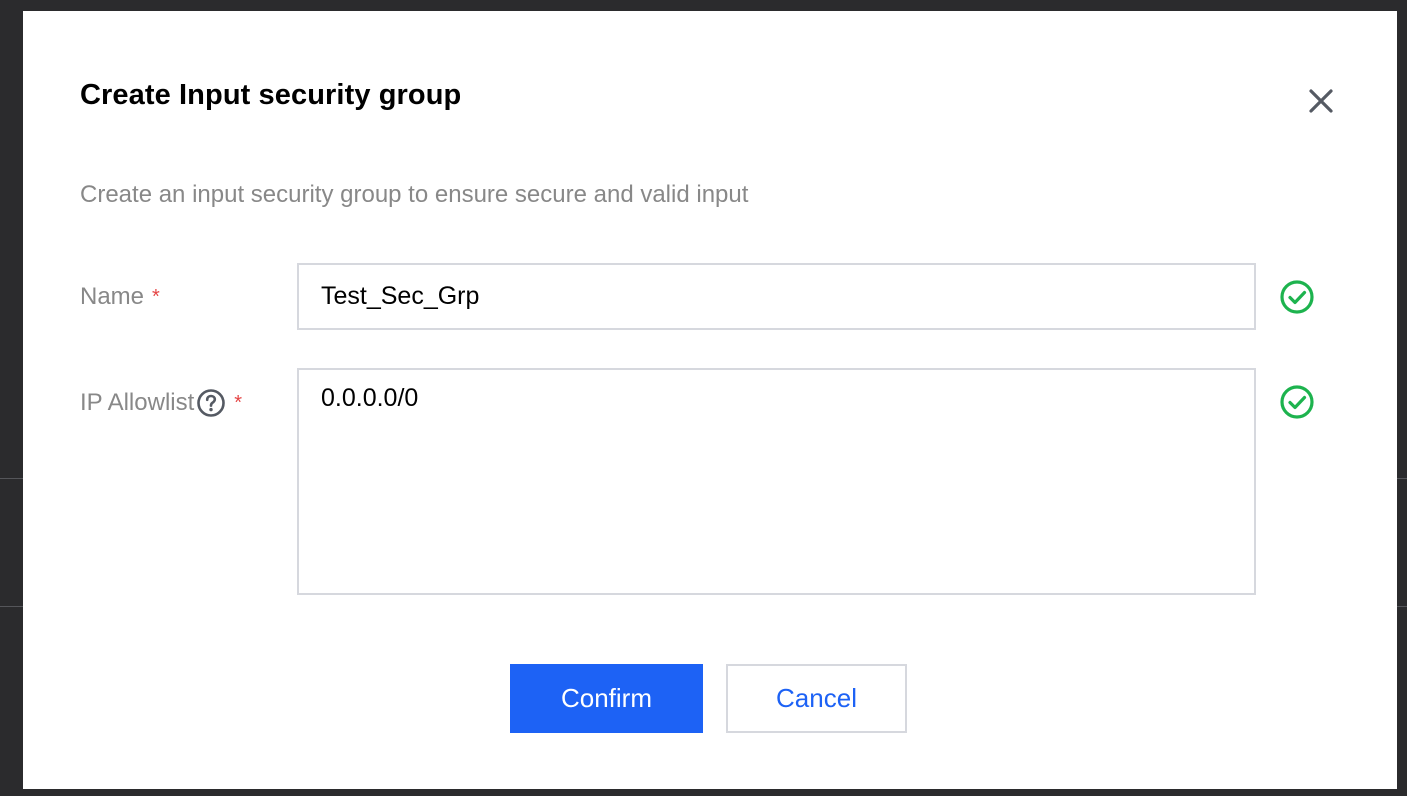  I want to click on confirm-button: Confirm, so click(606, 698).